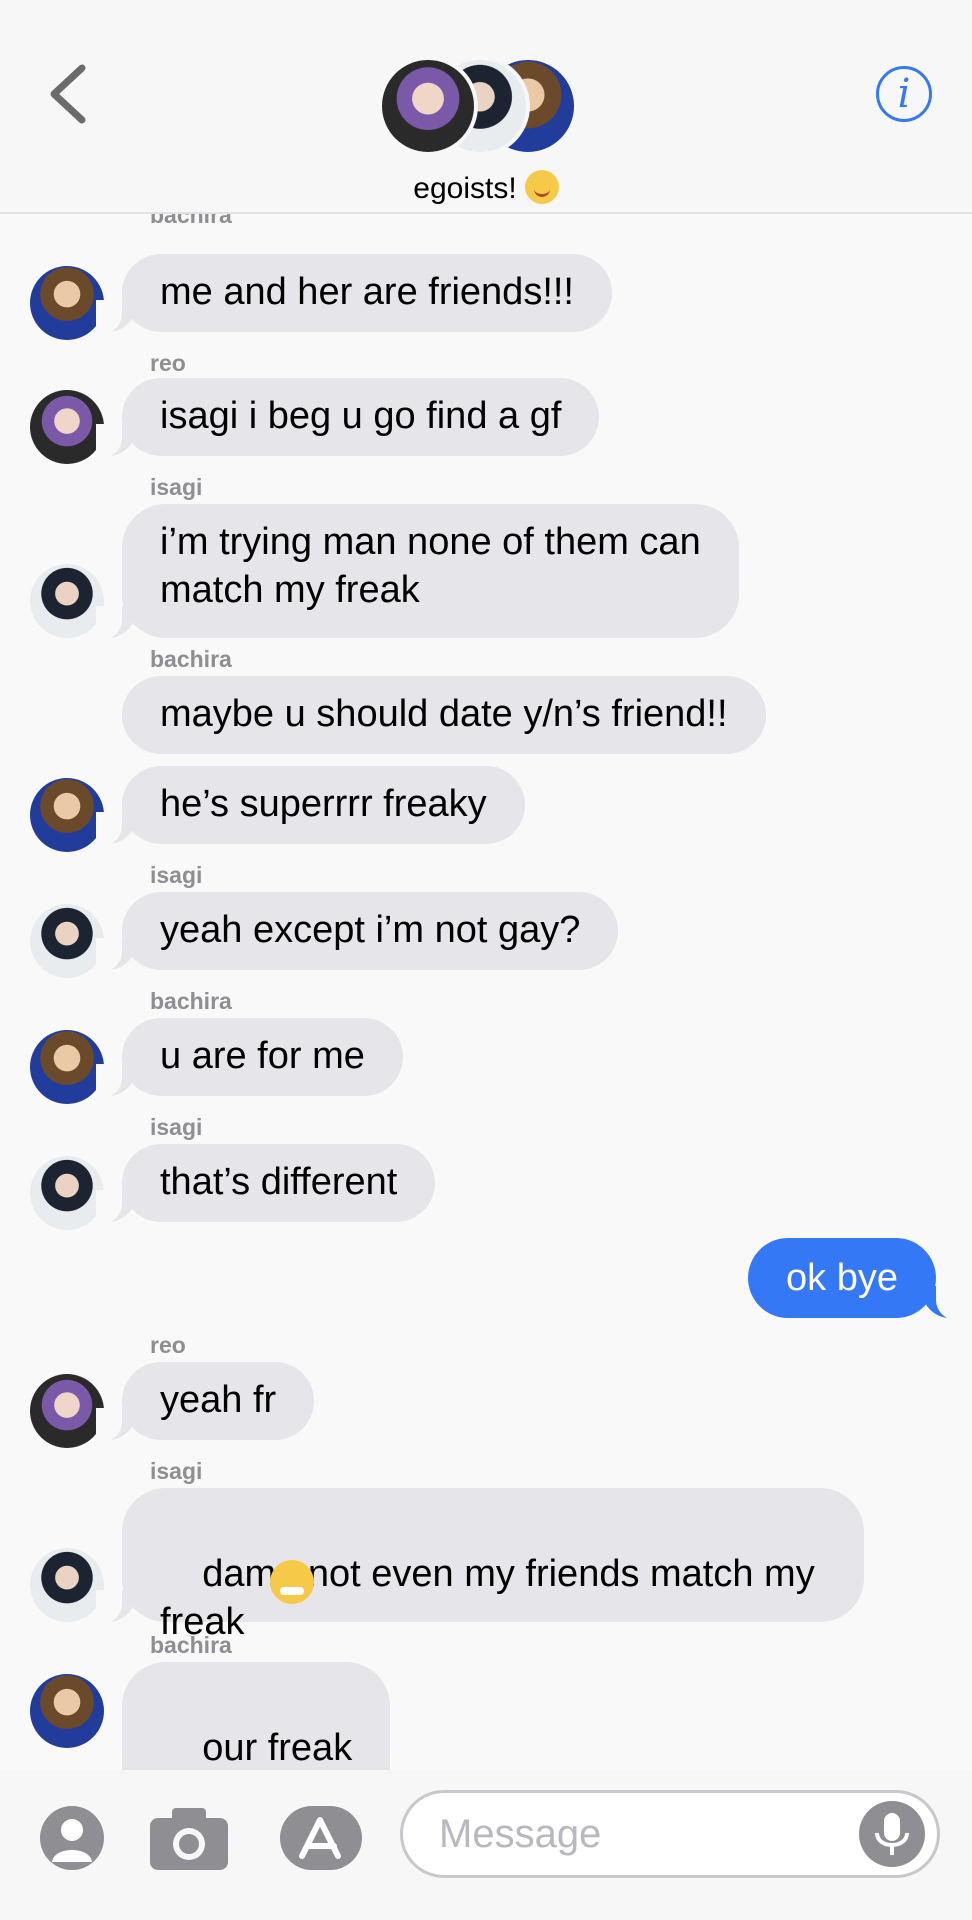 The height and width of the screenshot is (1920, 972). I want to click on message-bubble: me and her are friends!!!, so click(354, 294).